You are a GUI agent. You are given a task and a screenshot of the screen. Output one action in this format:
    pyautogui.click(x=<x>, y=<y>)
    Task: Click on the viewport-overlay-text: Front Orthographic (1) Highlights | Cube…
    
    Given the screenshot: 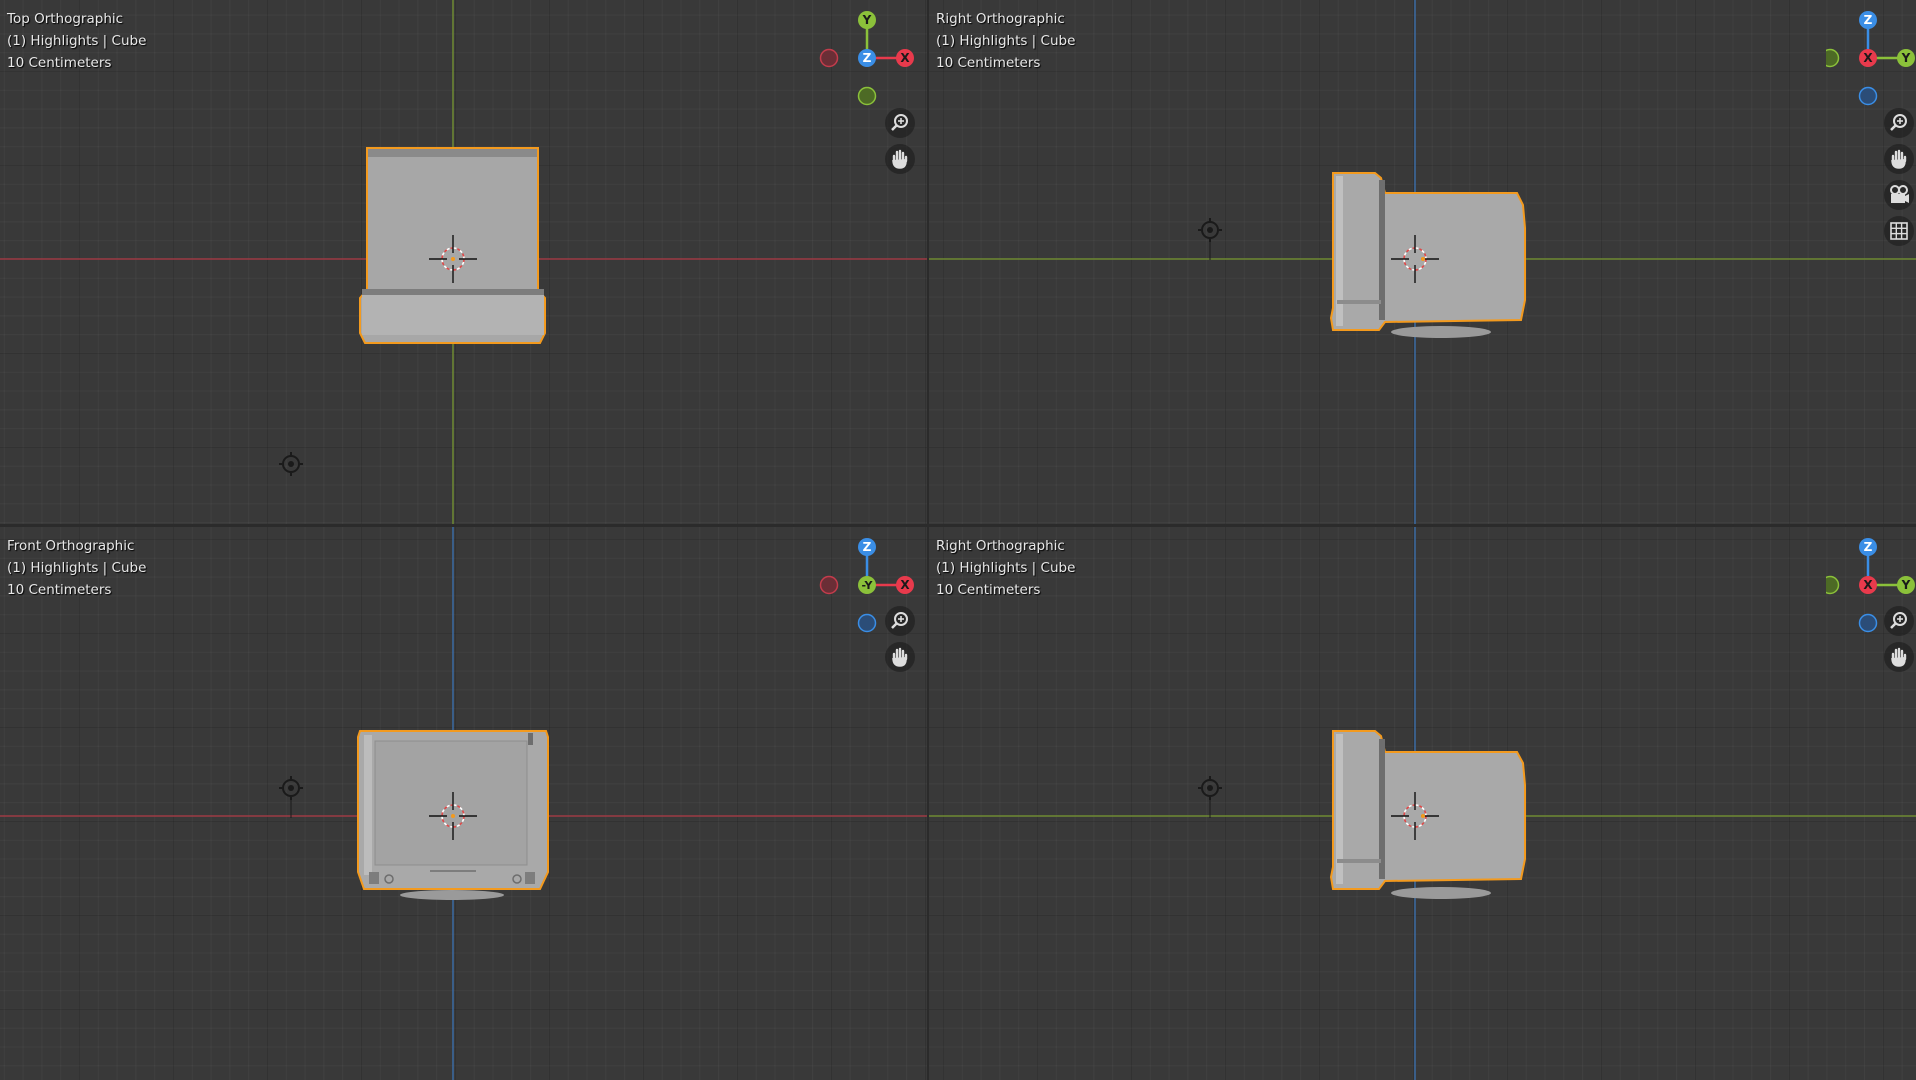 What is the action you would take?
    pyautogui.click(x=76, y=568)
    